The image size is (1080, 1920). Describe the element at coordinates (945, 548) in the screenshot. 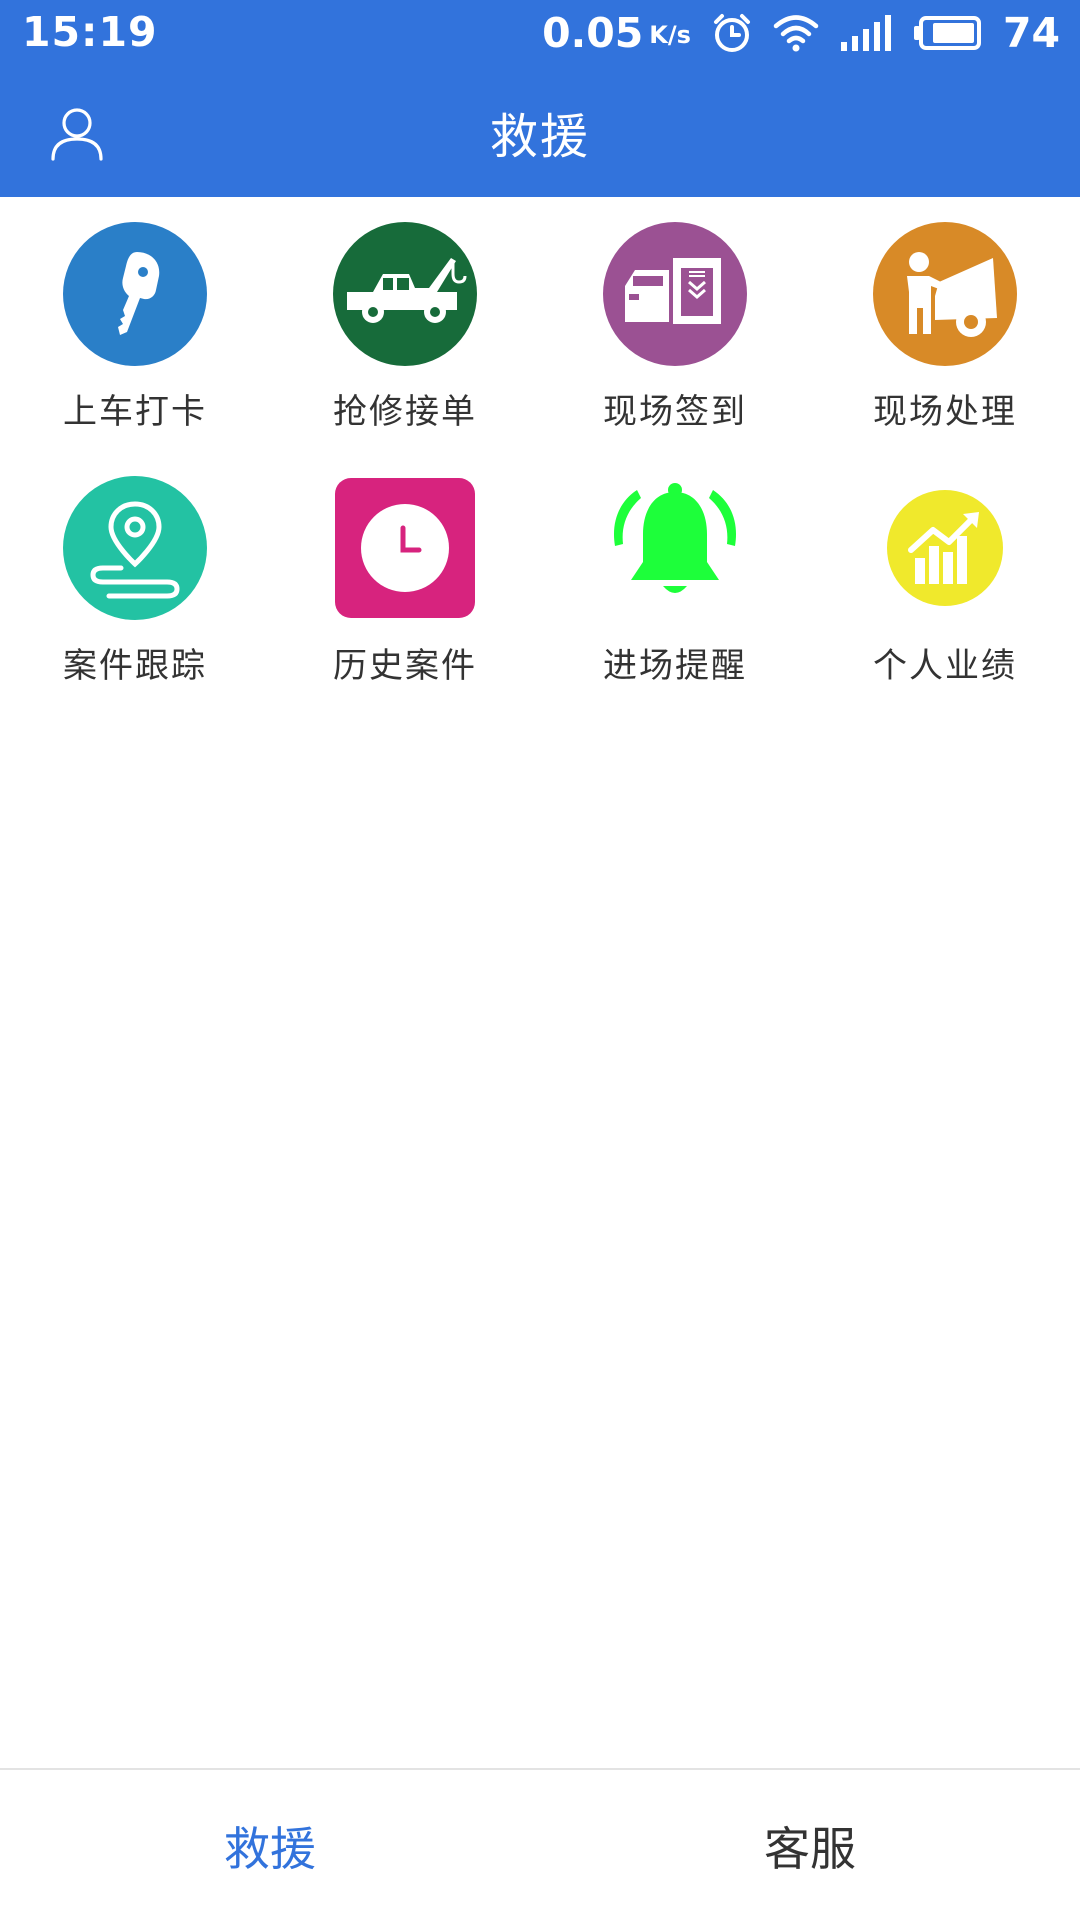

I see `performance-chart-icon` at that location.